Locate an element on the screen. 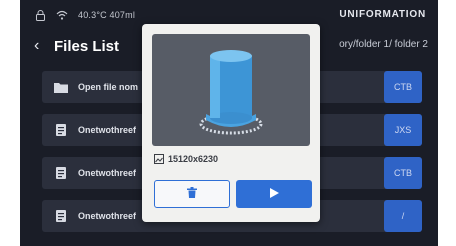  back-icon: ‹ is located at coordinates (39, 46).